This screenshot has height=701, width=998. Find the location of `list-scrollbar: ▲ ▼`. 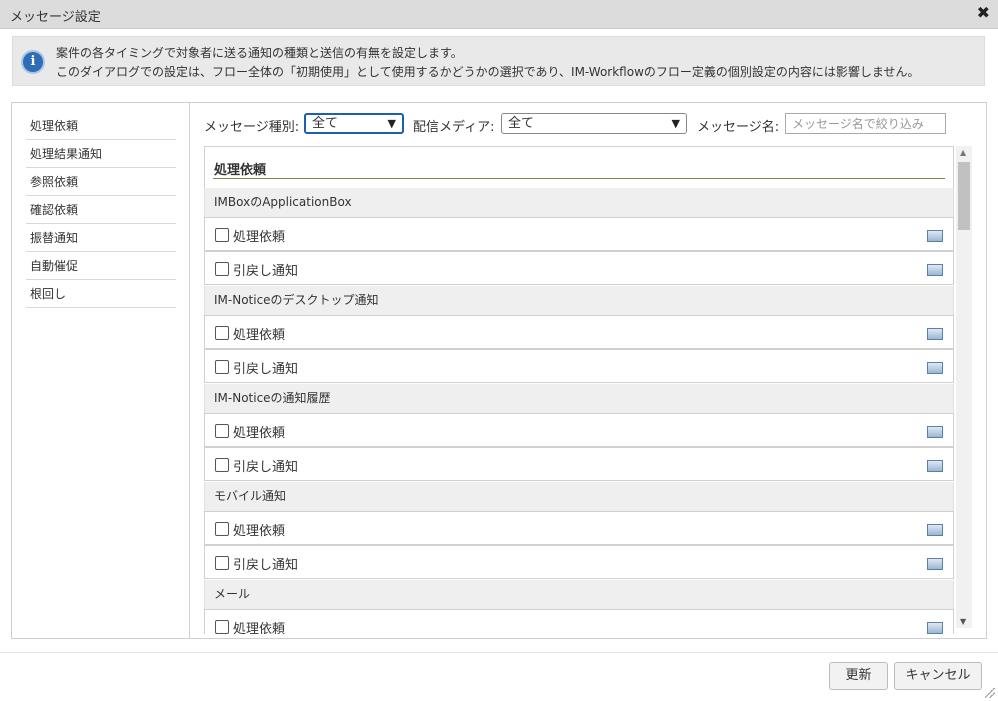

list-scrollbar: ▲ ▼ is located at coordinates (964, 387).